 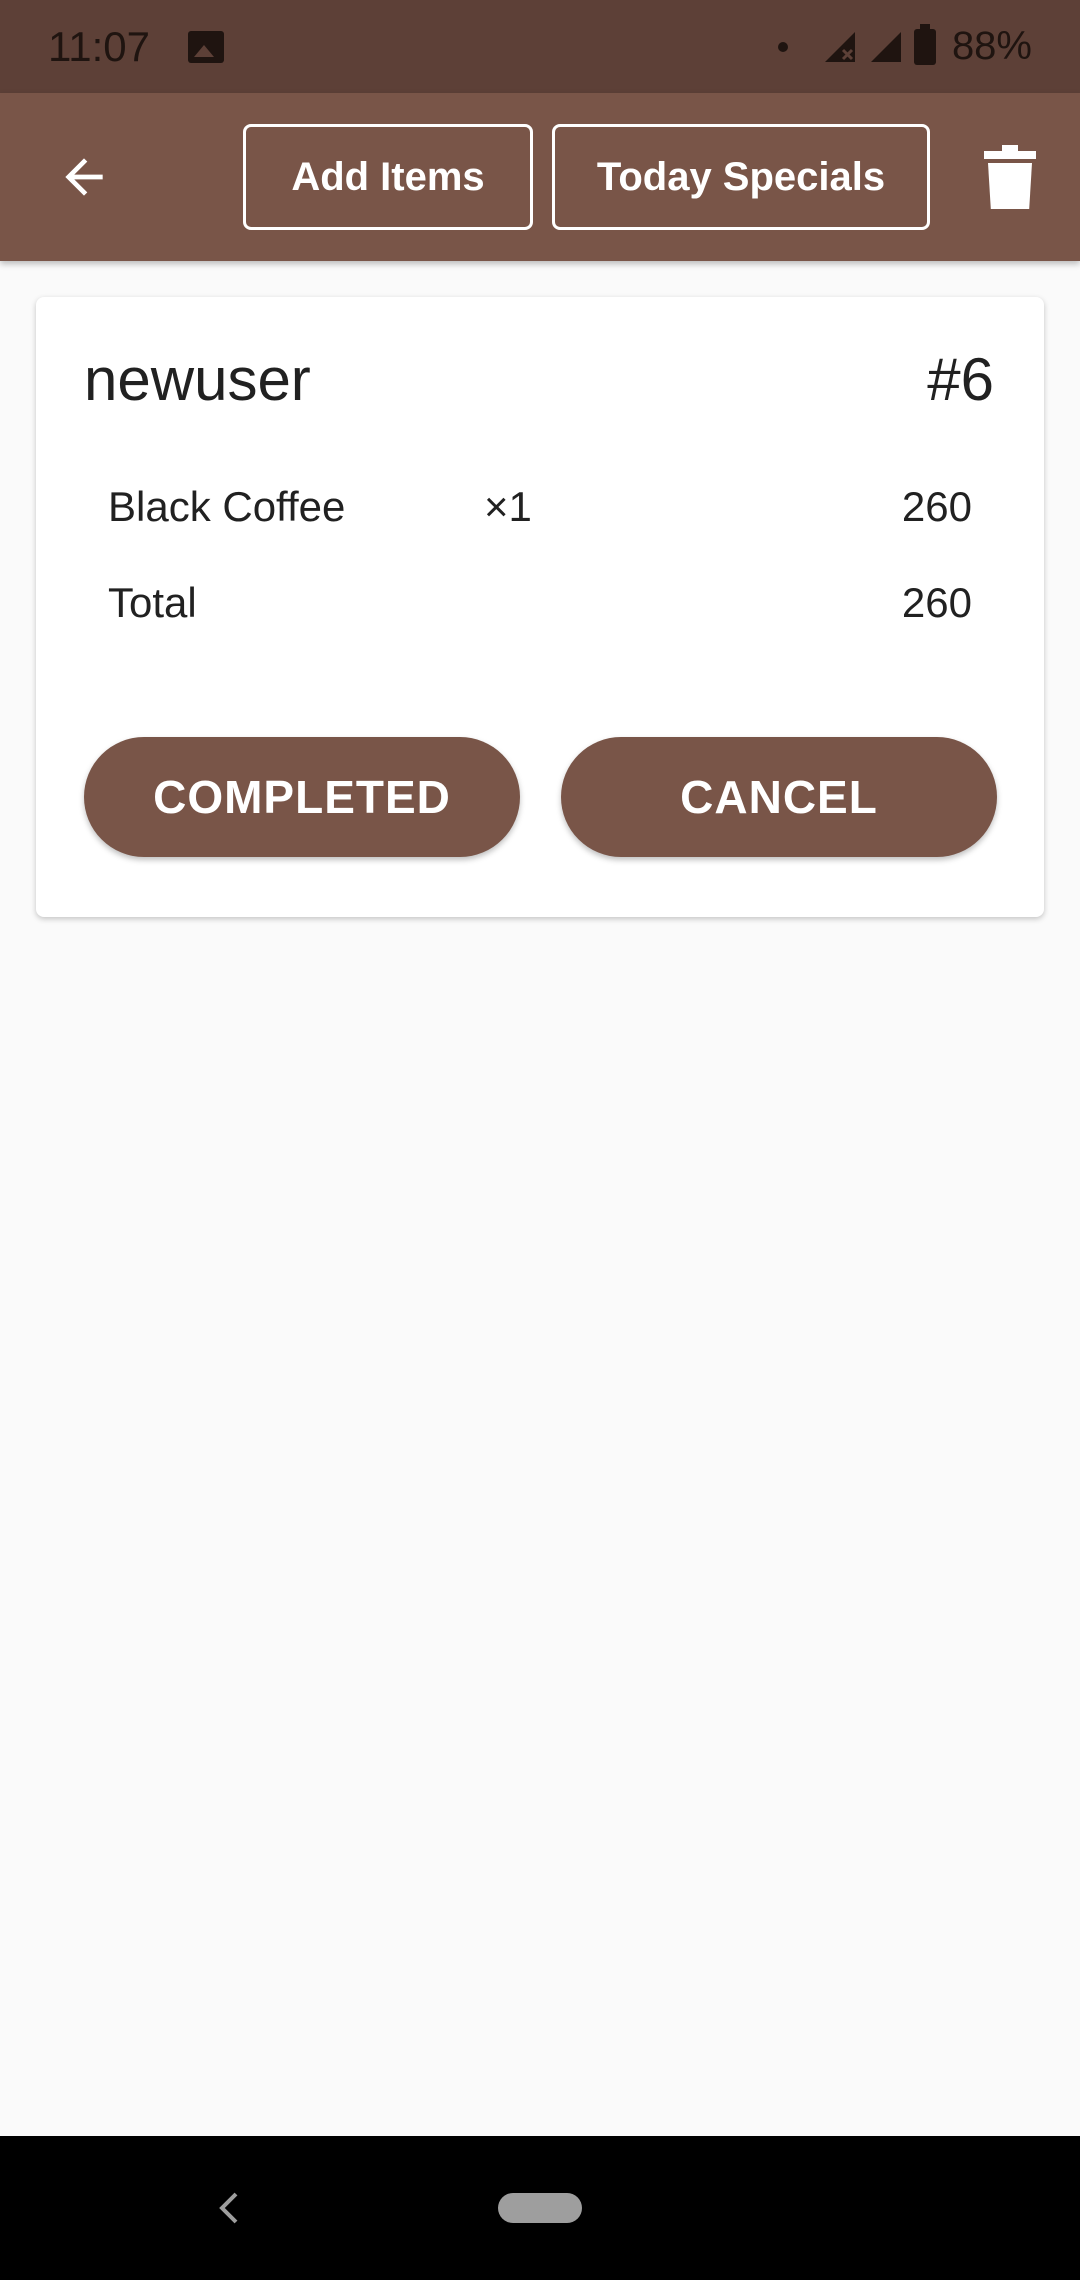 I want to click on signal-no-data-icon, so click(x=839, y=46).